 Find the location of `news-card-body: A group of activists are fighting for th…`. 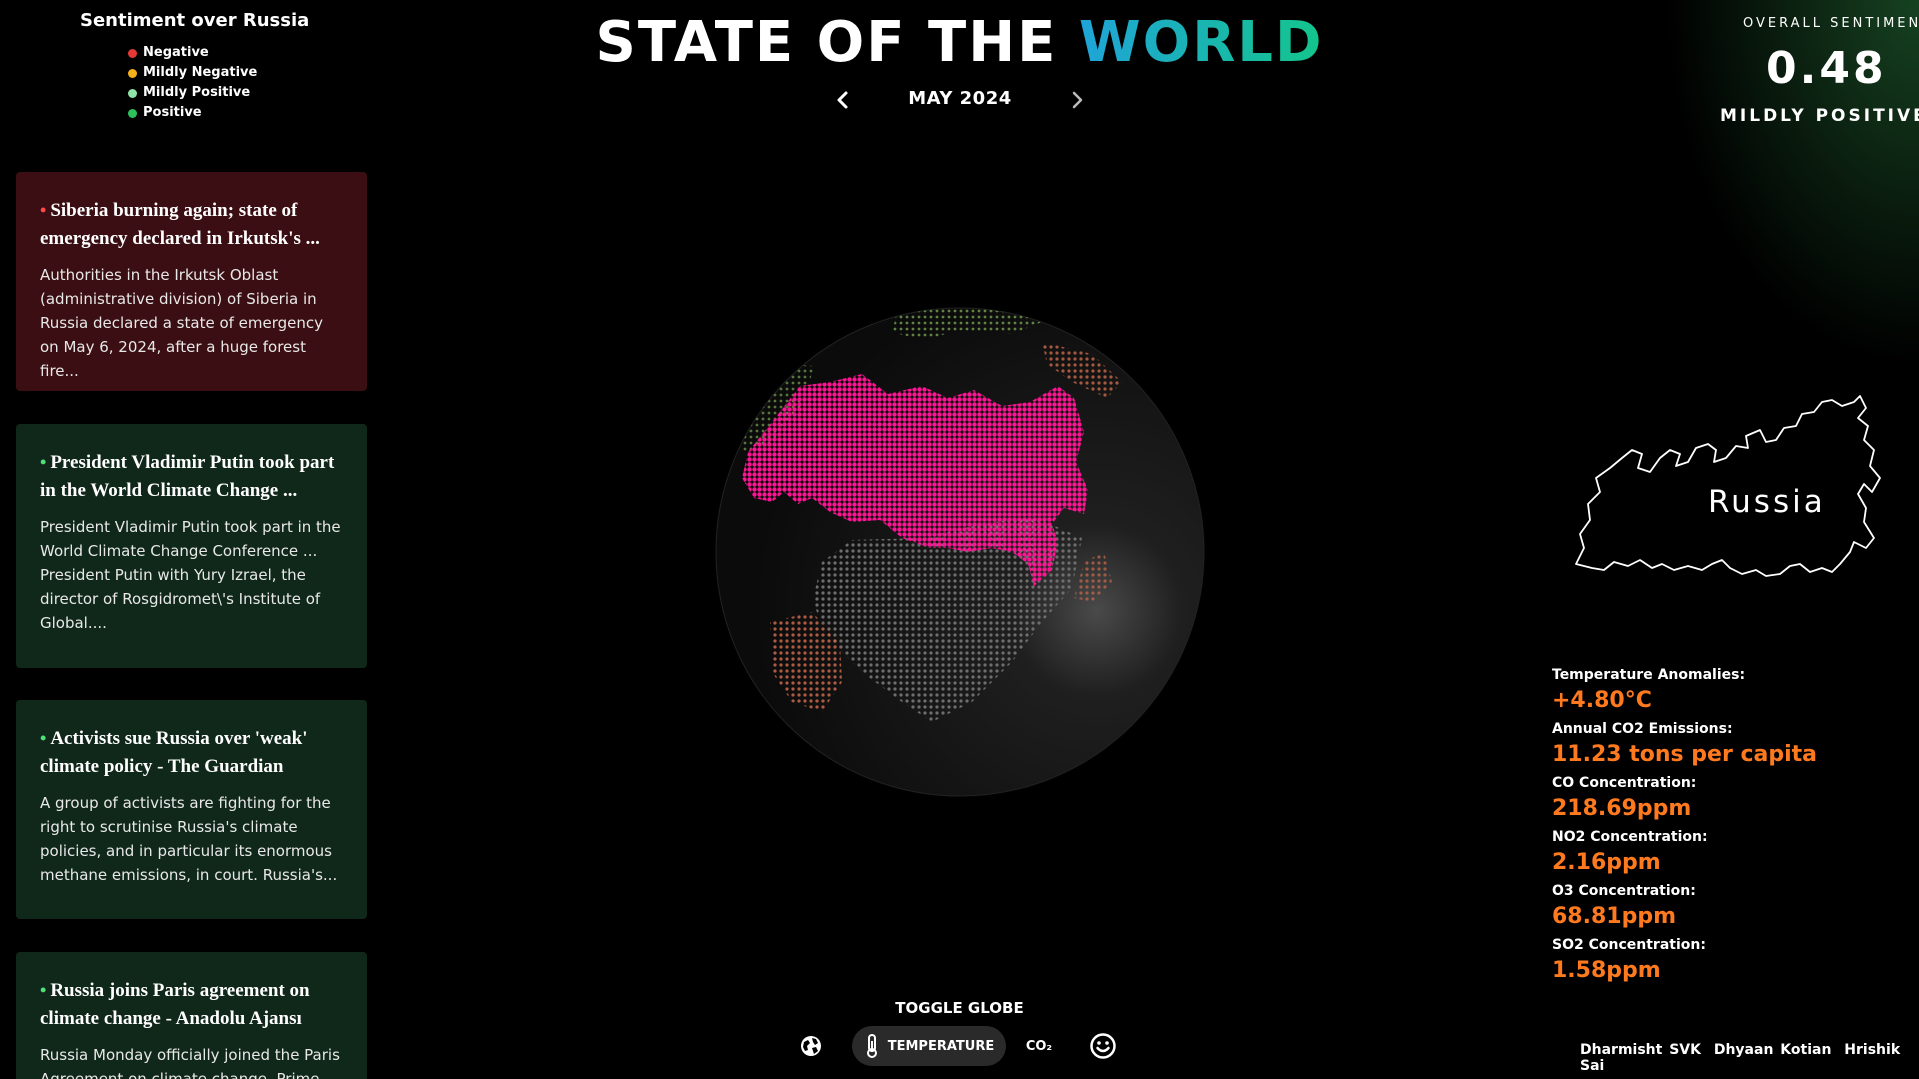

news-card-body: A group of activists are fighting for th… is located at coordinates (189, 839).